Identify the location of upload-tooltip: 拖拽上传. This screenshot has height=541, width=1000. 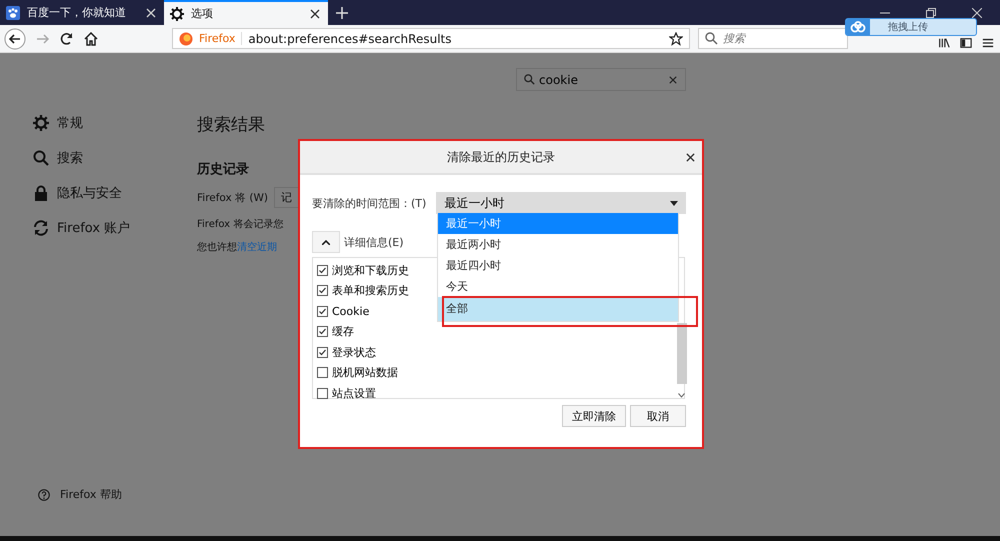
(911, 27).